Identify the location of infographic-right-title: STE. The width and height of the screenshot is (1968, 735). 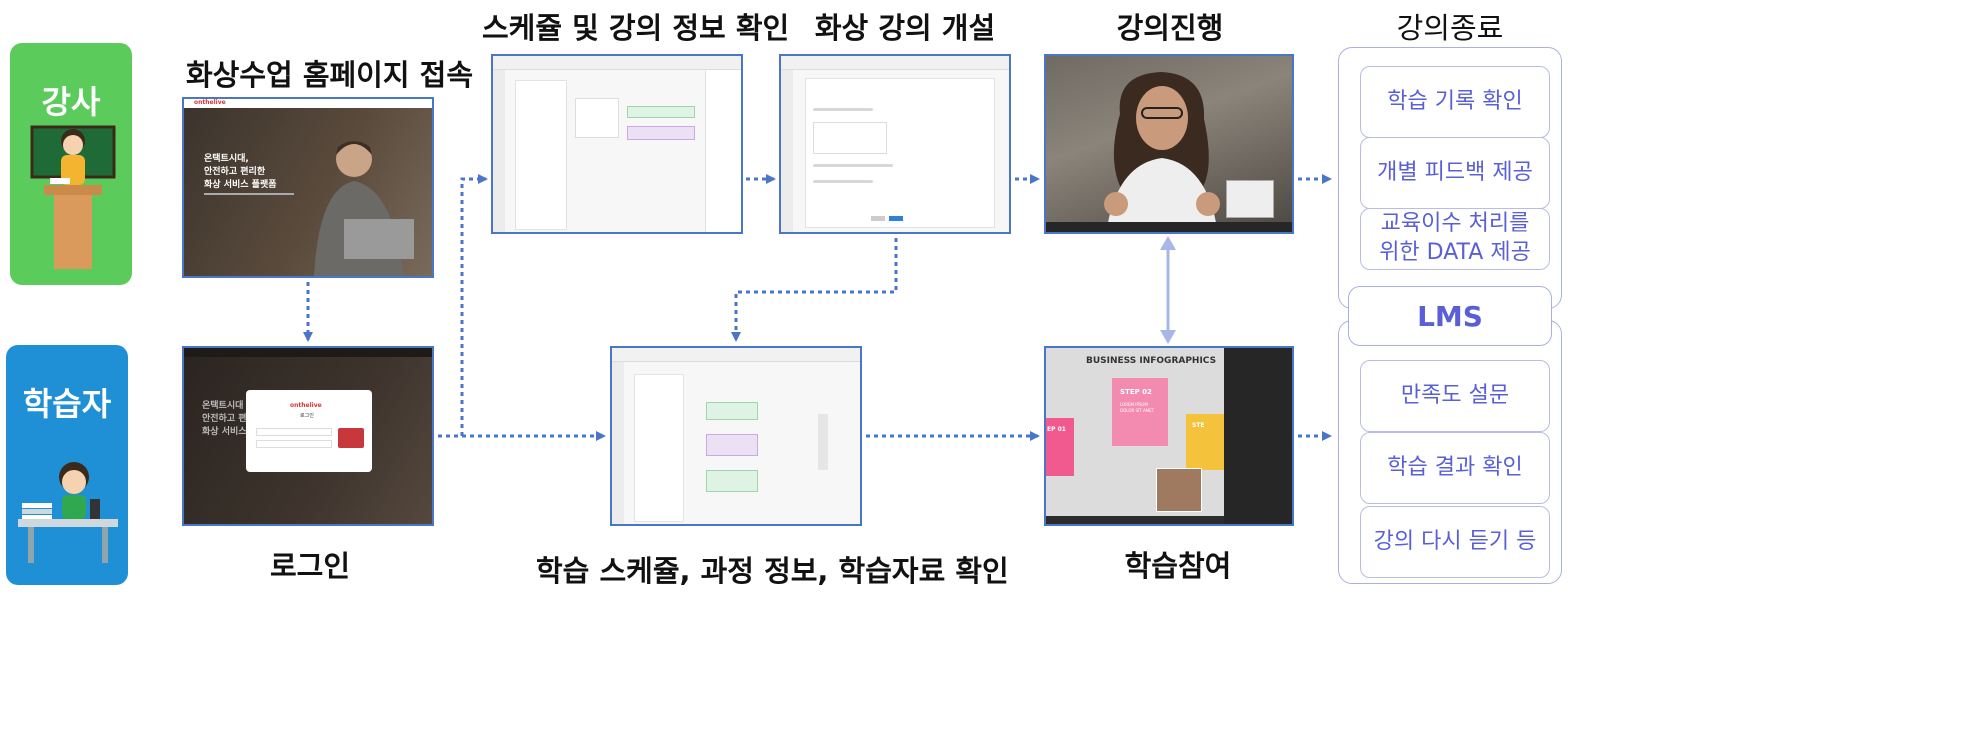
(1198, 425).